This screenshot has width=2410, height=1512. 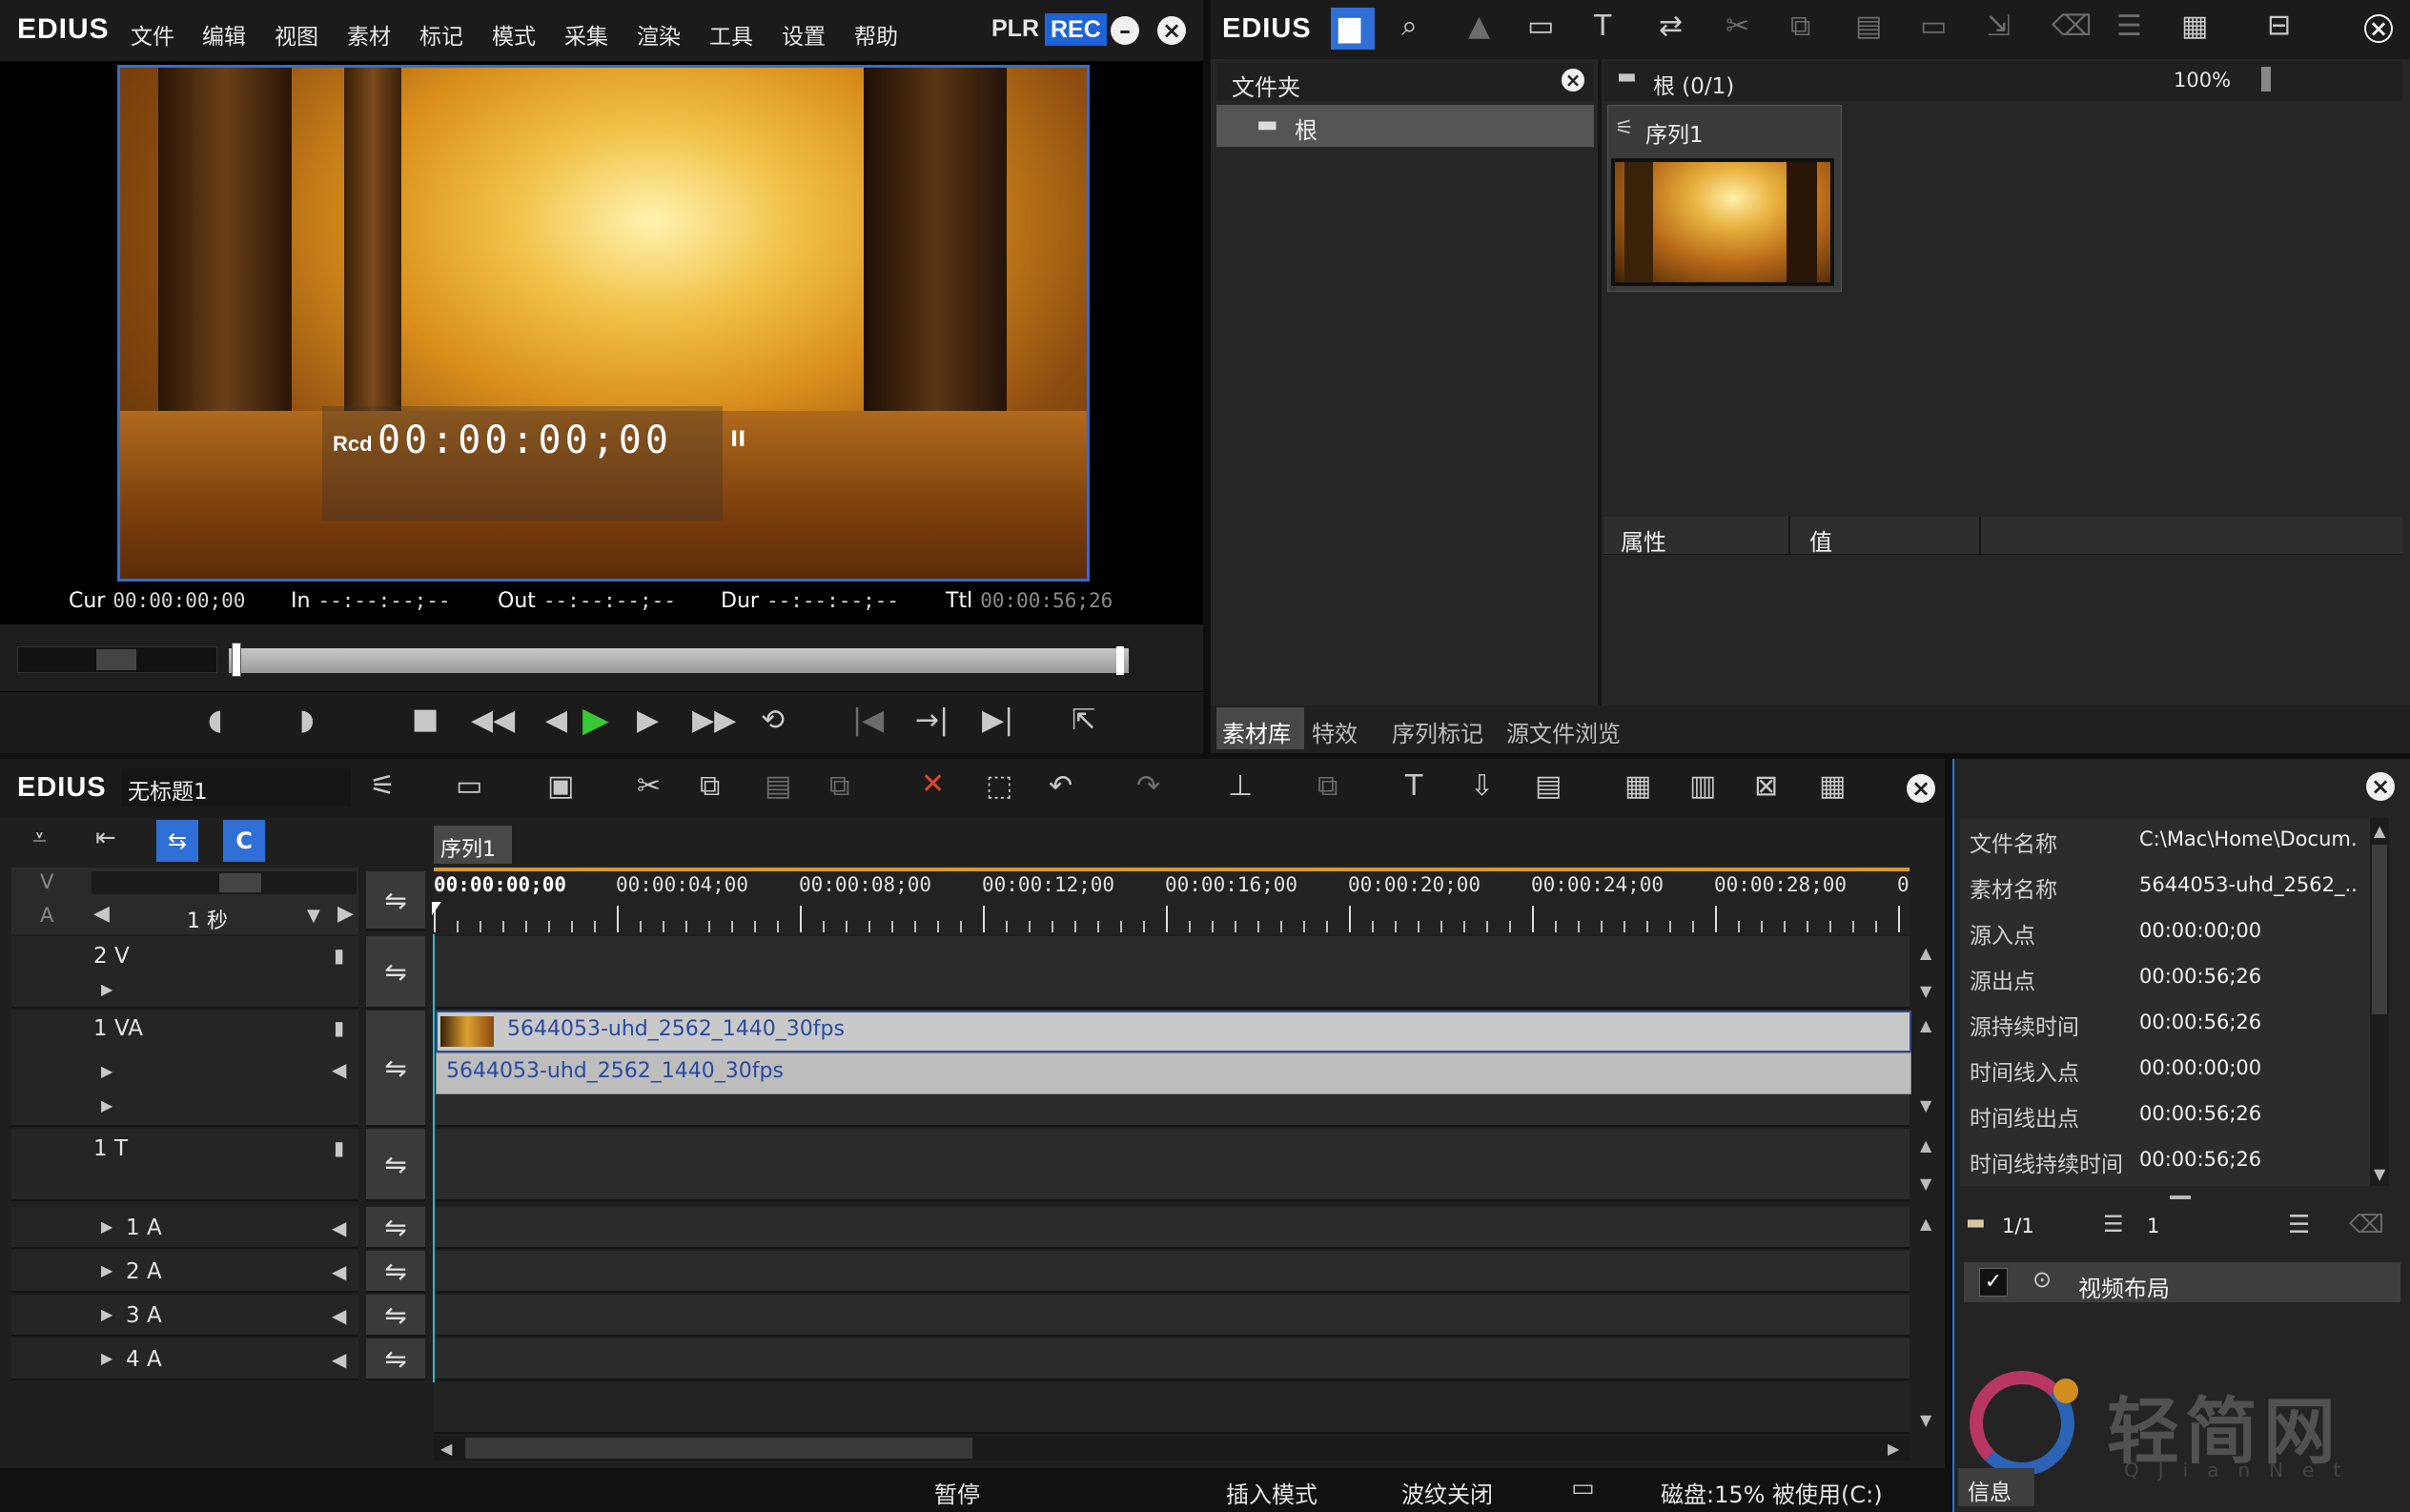 What do you see at coordinates (106, 989) in the screenshot?
I see `track-2v-expand-icon: ▶` at bounding box center [106, 989].